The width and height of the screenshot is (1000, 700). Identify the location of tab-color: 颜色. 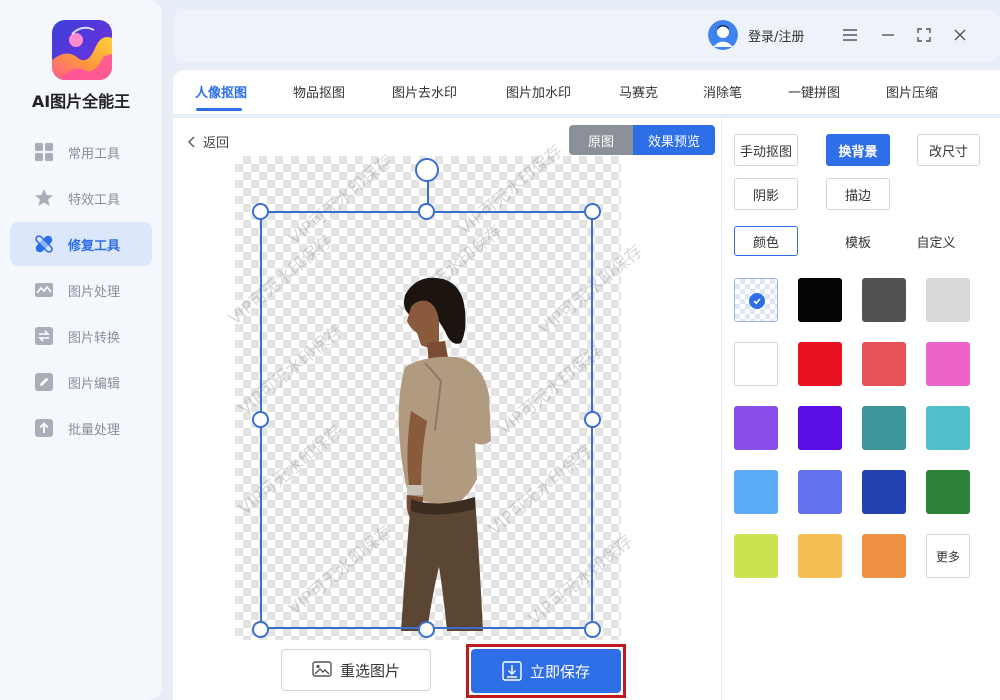
(766, 241).